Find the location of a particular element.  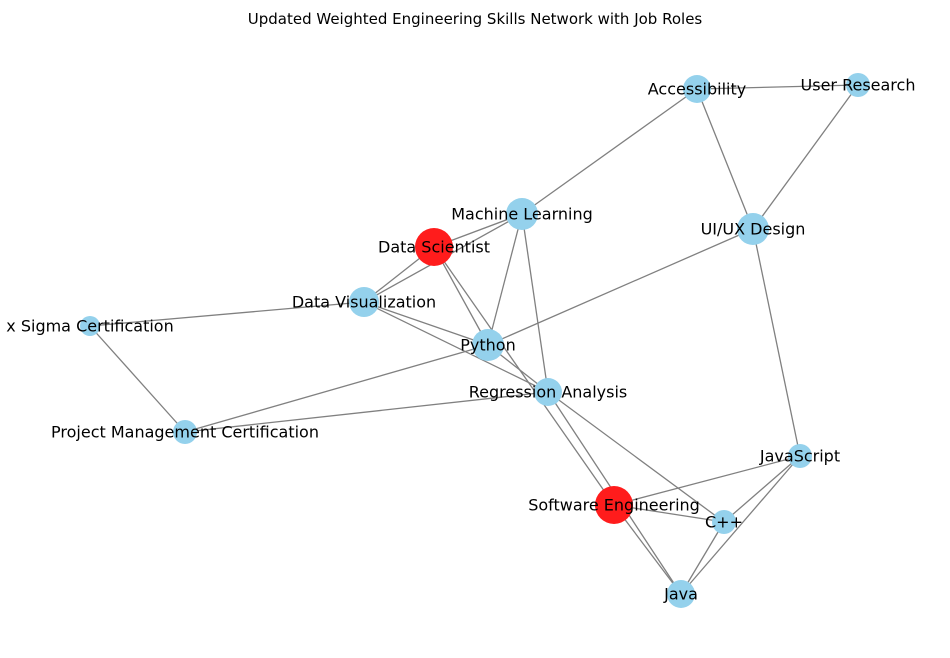

edge-six_sigma-pm_cert is located at coordinates (137, 379).